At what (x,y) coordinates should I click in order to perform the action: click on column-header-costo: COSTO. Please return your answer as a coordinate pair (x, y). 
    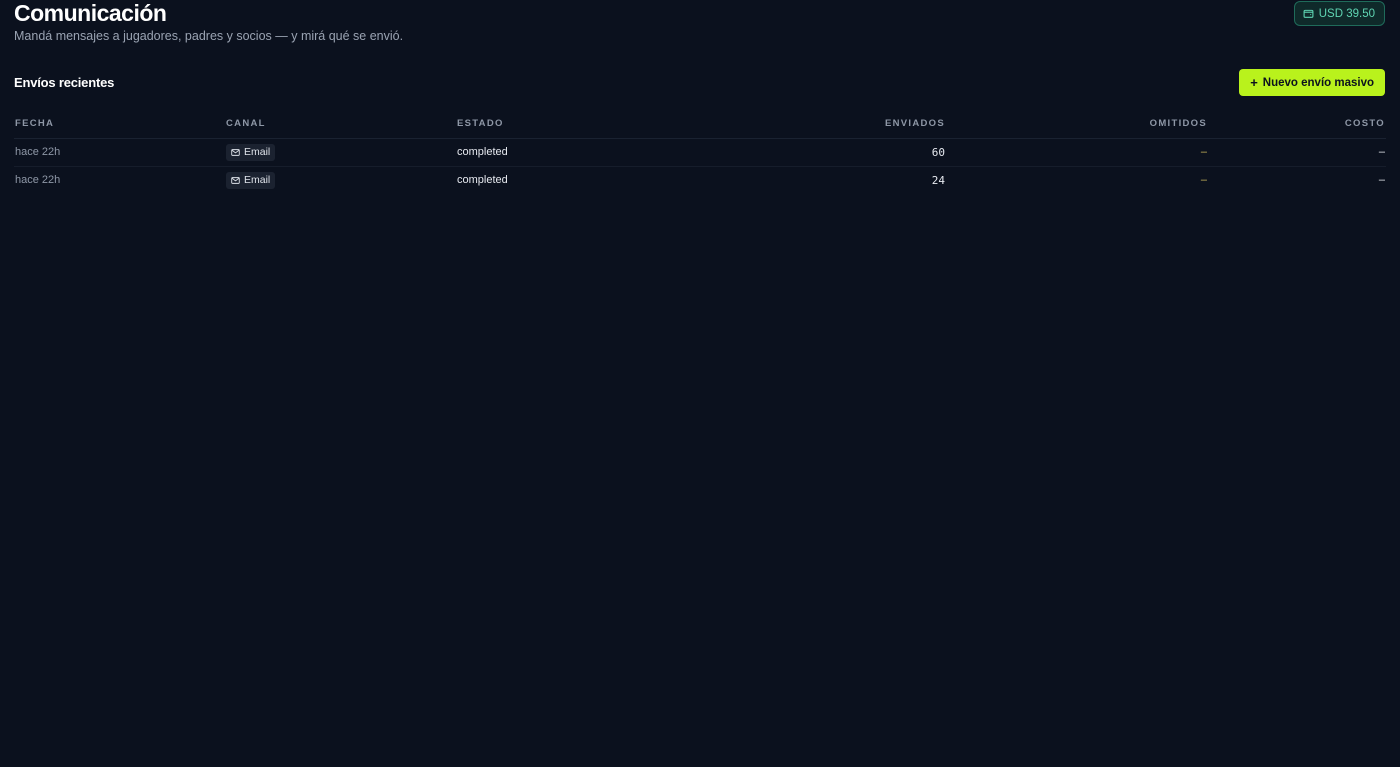
    Looking at the image, I should click on (1297, 124).